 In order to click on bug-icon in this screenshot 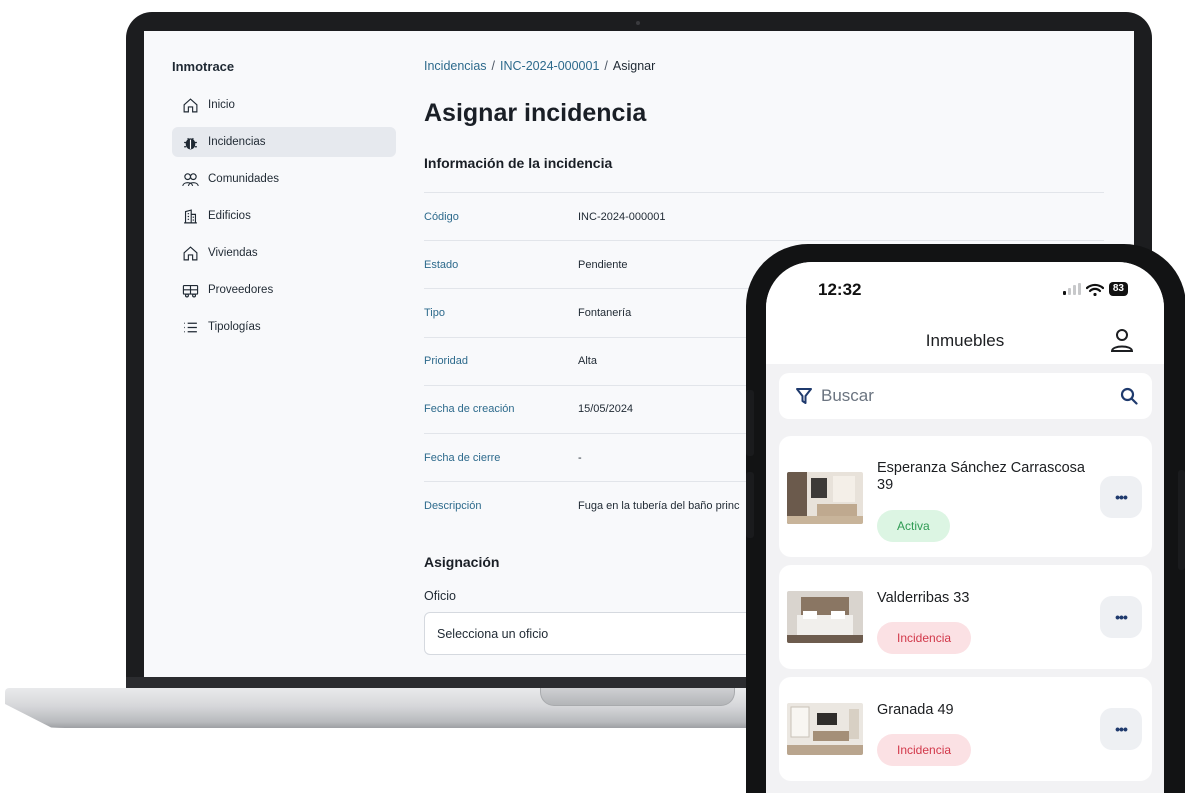, I will do `click(190, 143)`.